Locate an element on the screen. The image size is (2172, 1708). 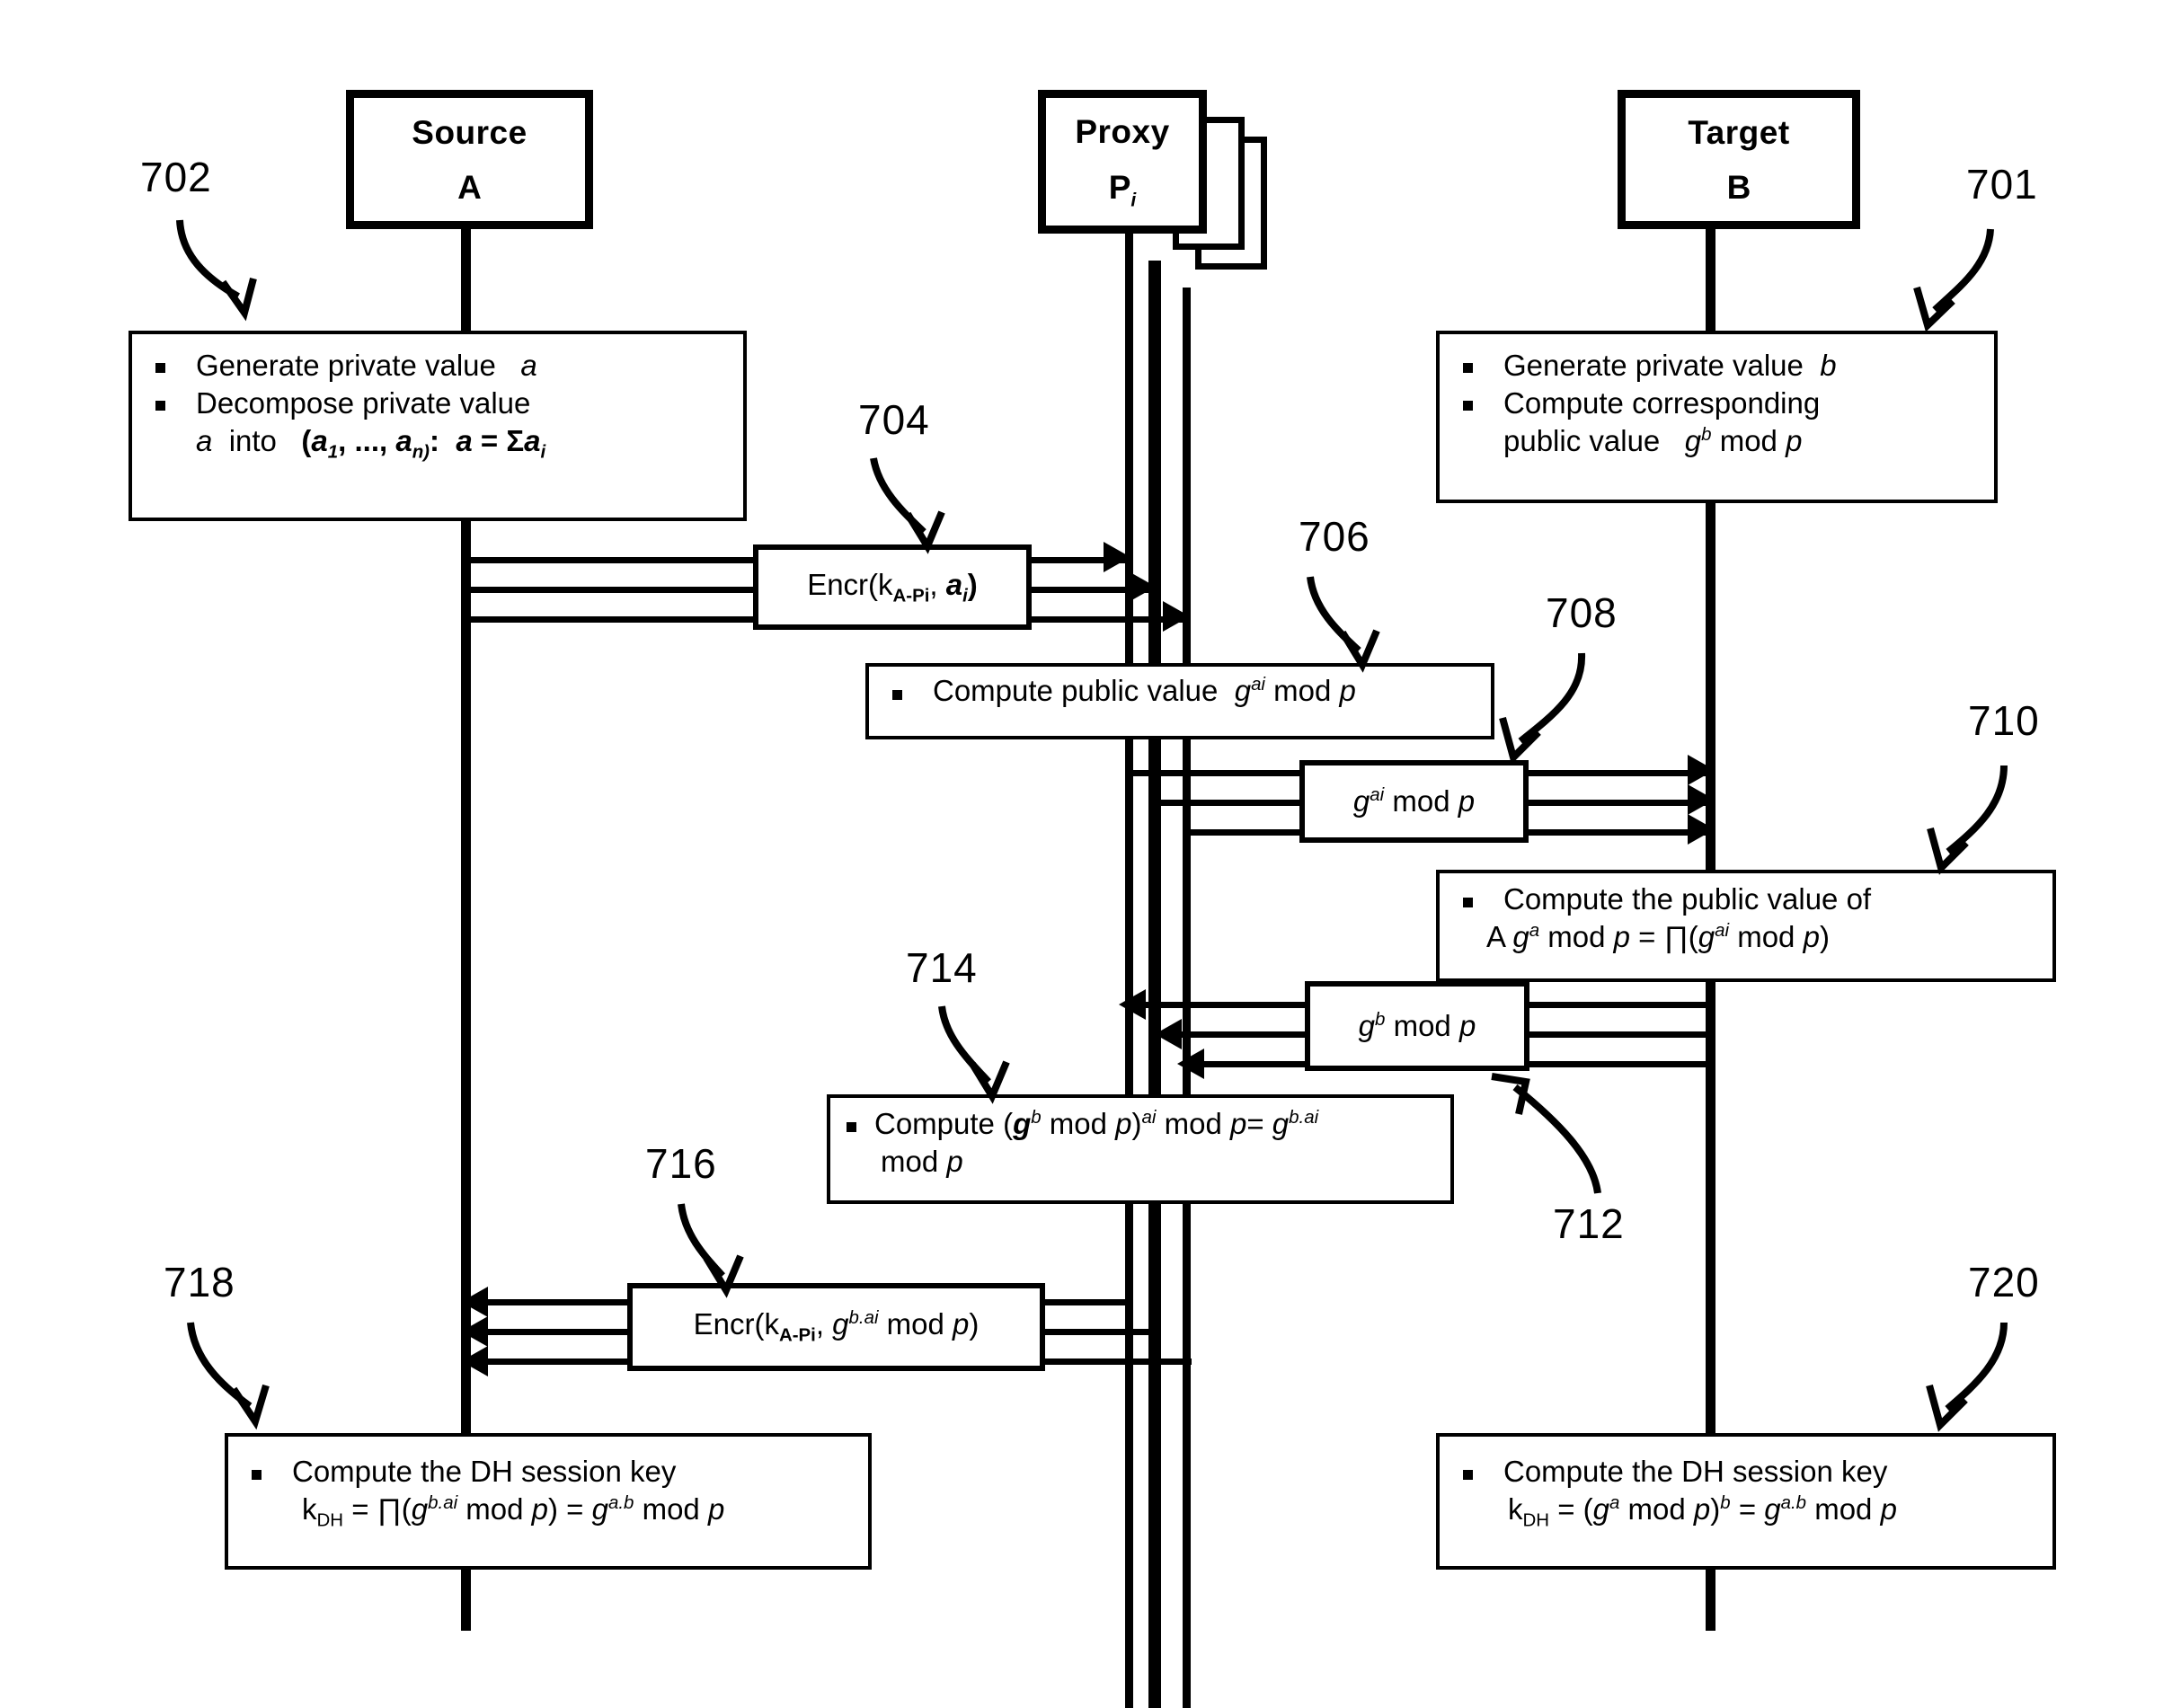
message-704-label: Encr(kA-Pi, ai) is located at coordinates (893, 587).